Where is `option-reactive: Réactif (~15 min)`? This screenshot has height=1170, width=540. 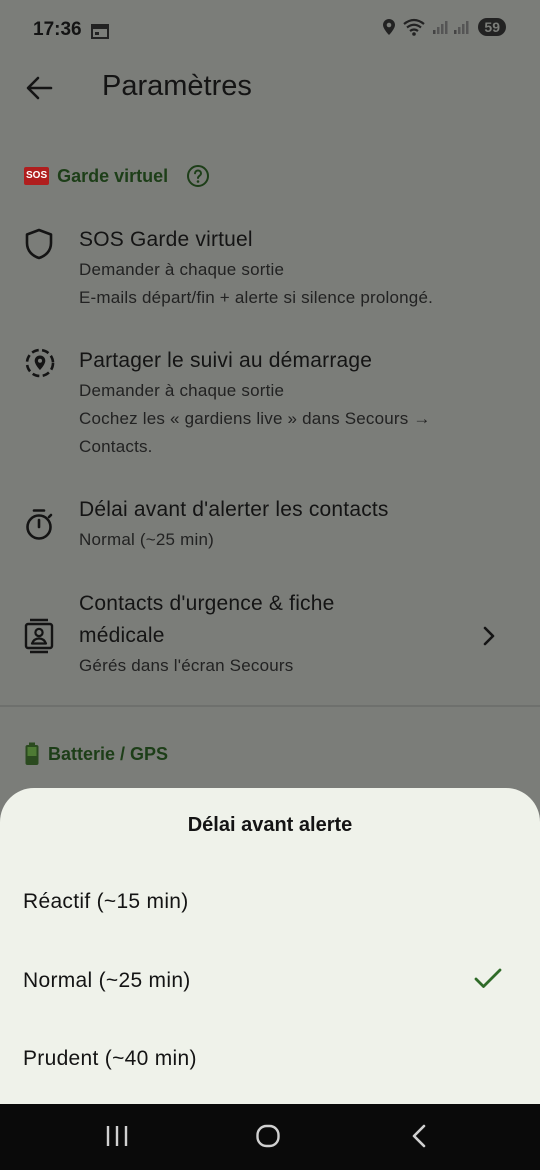
option-reactive: Réactif (~15 min) is located at coordinates (270, 904).